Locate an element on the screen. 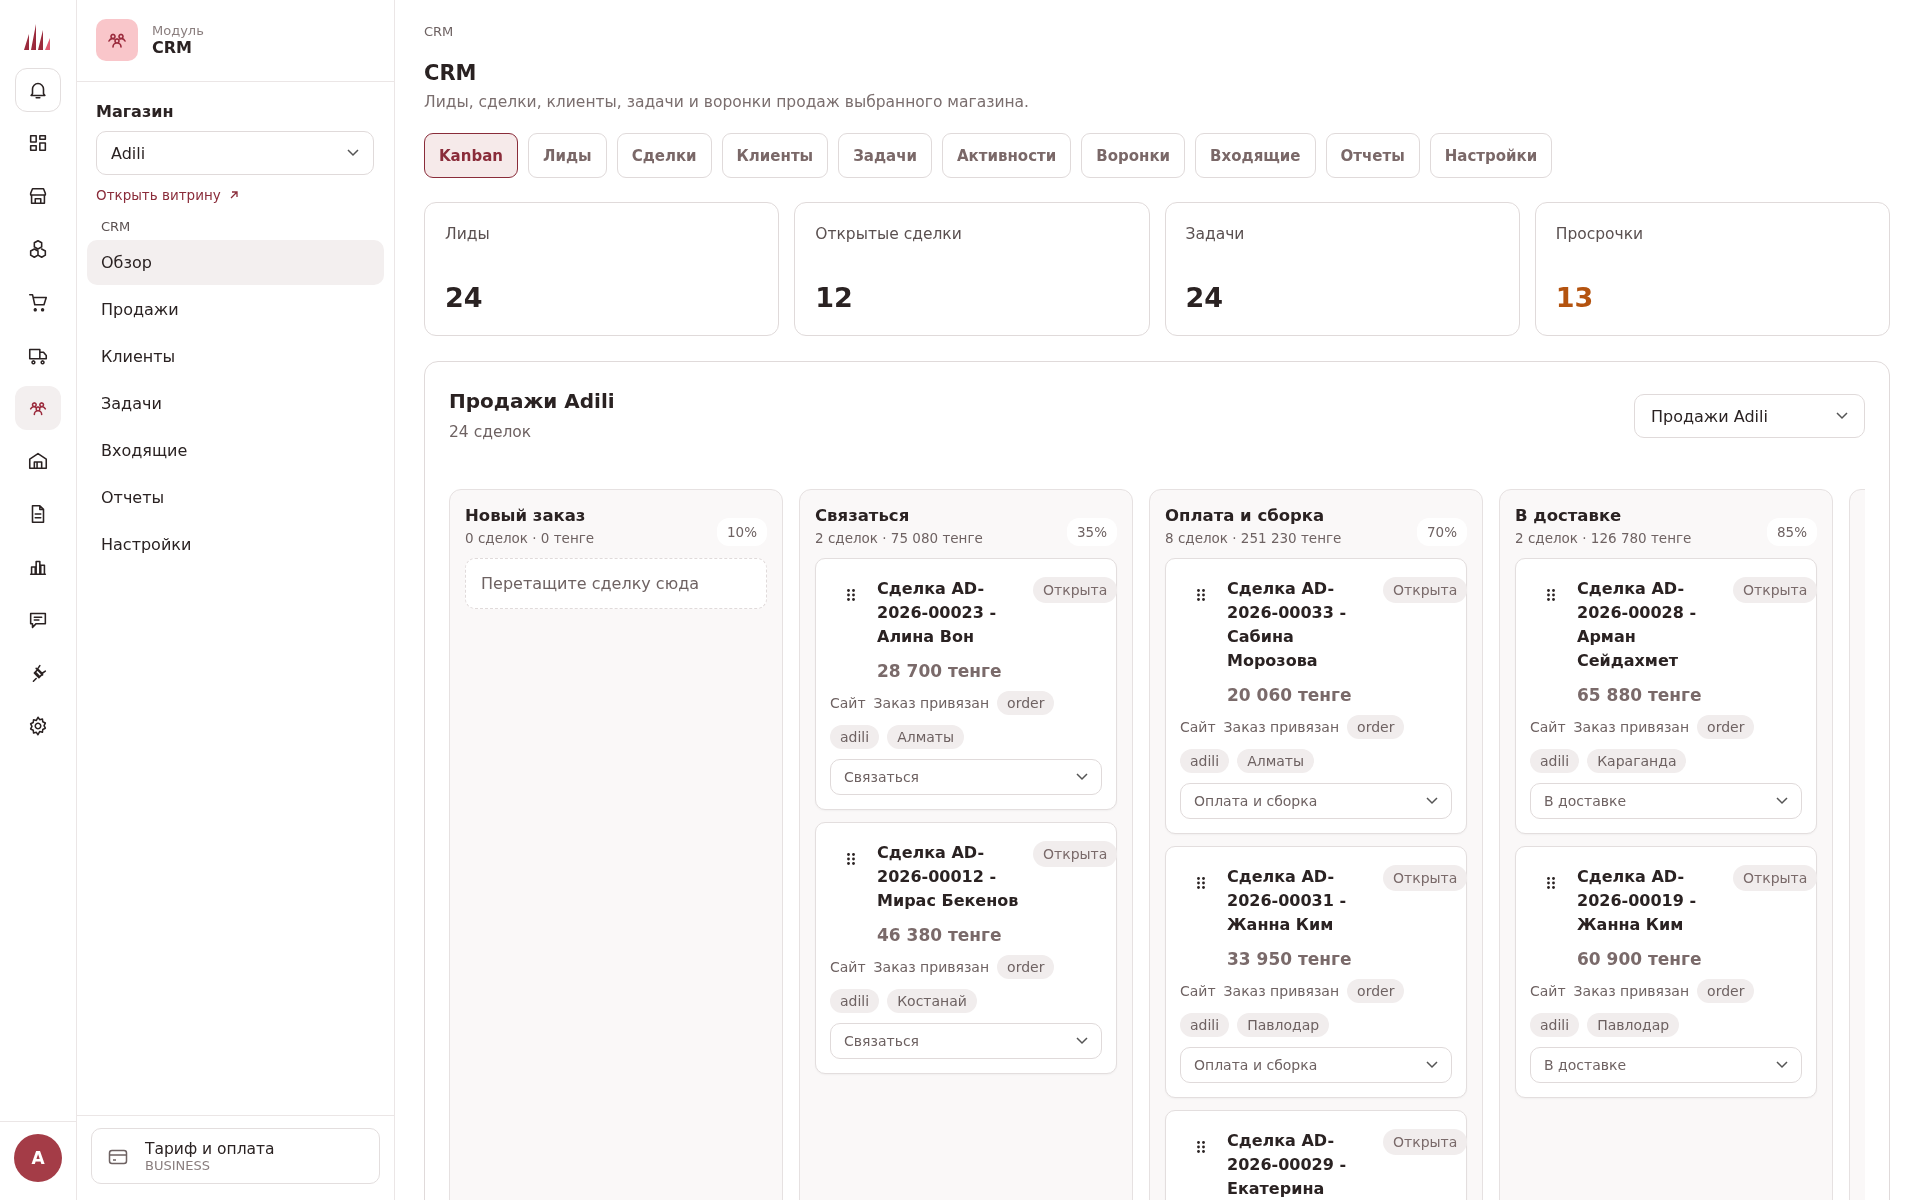 The height and width of the screenshot is (1200, 1920). cart-icon is located at coordinates (38, 302).